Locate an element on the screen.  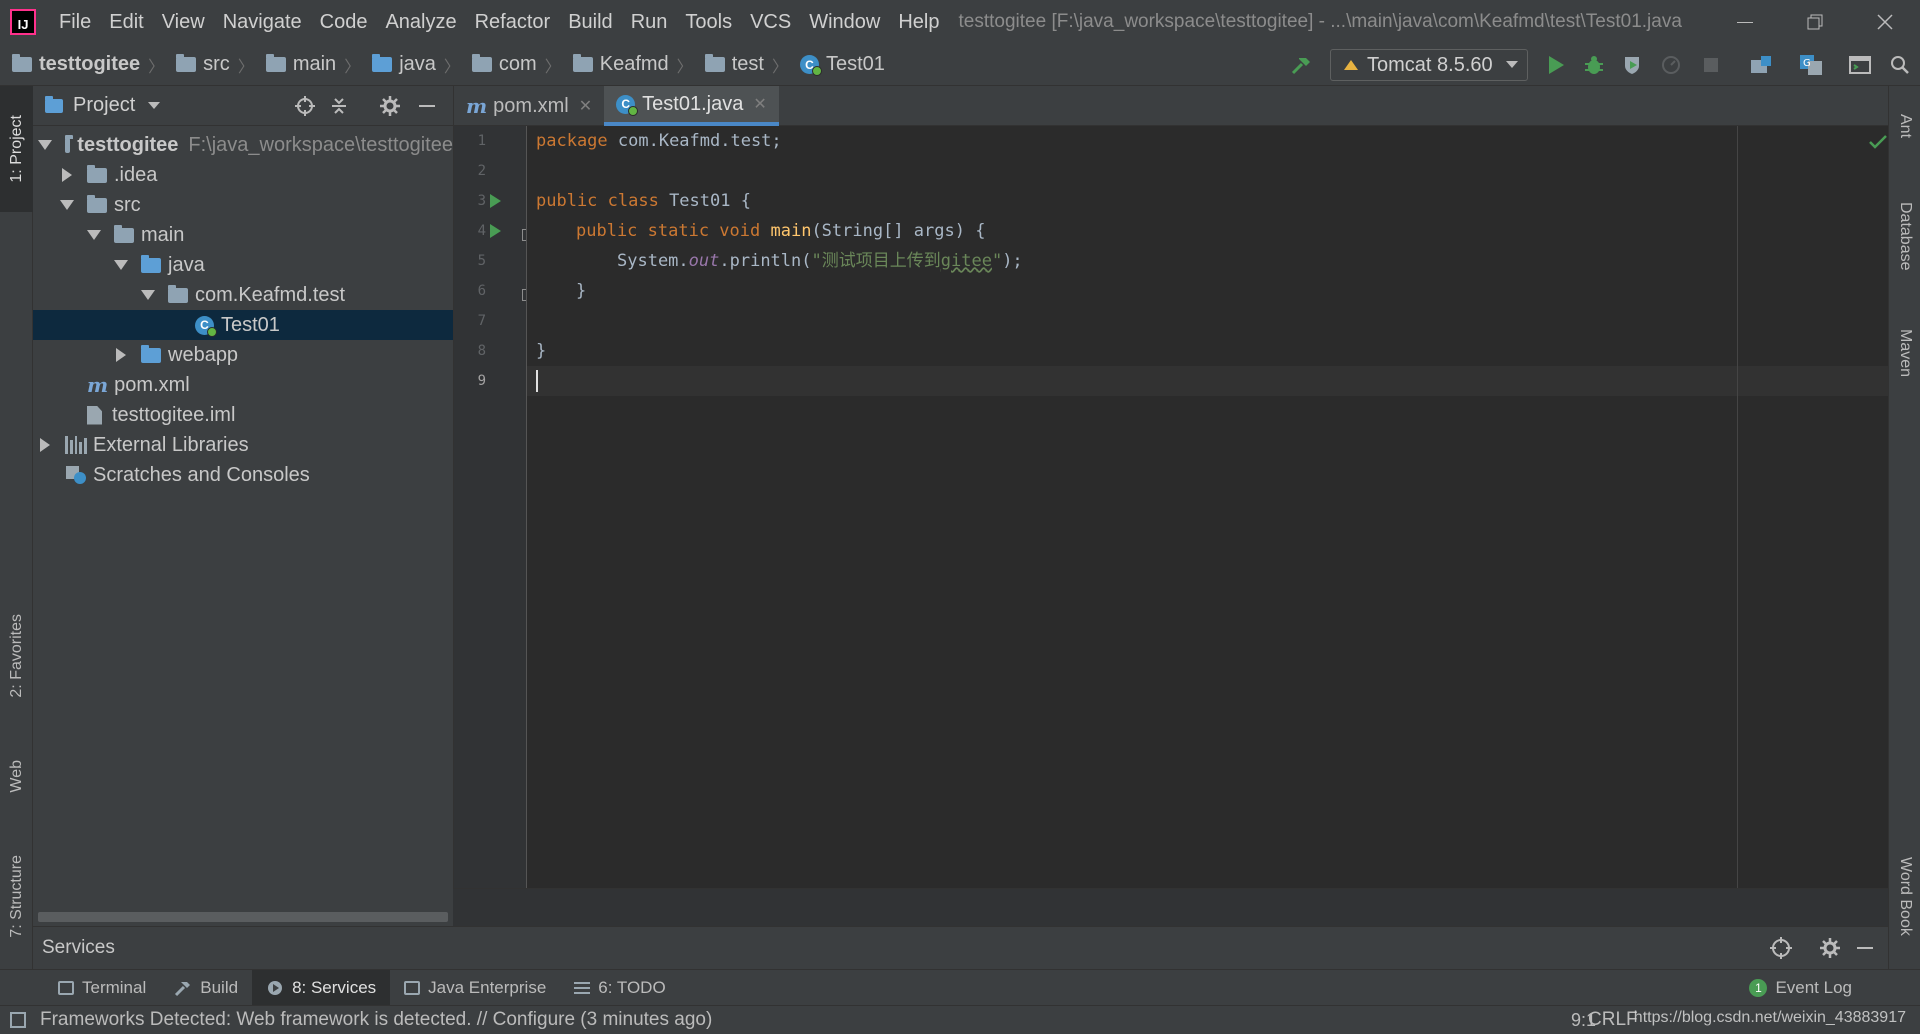
tree-item-label: com.Keafmd.test is located at coordinates (270, 294).